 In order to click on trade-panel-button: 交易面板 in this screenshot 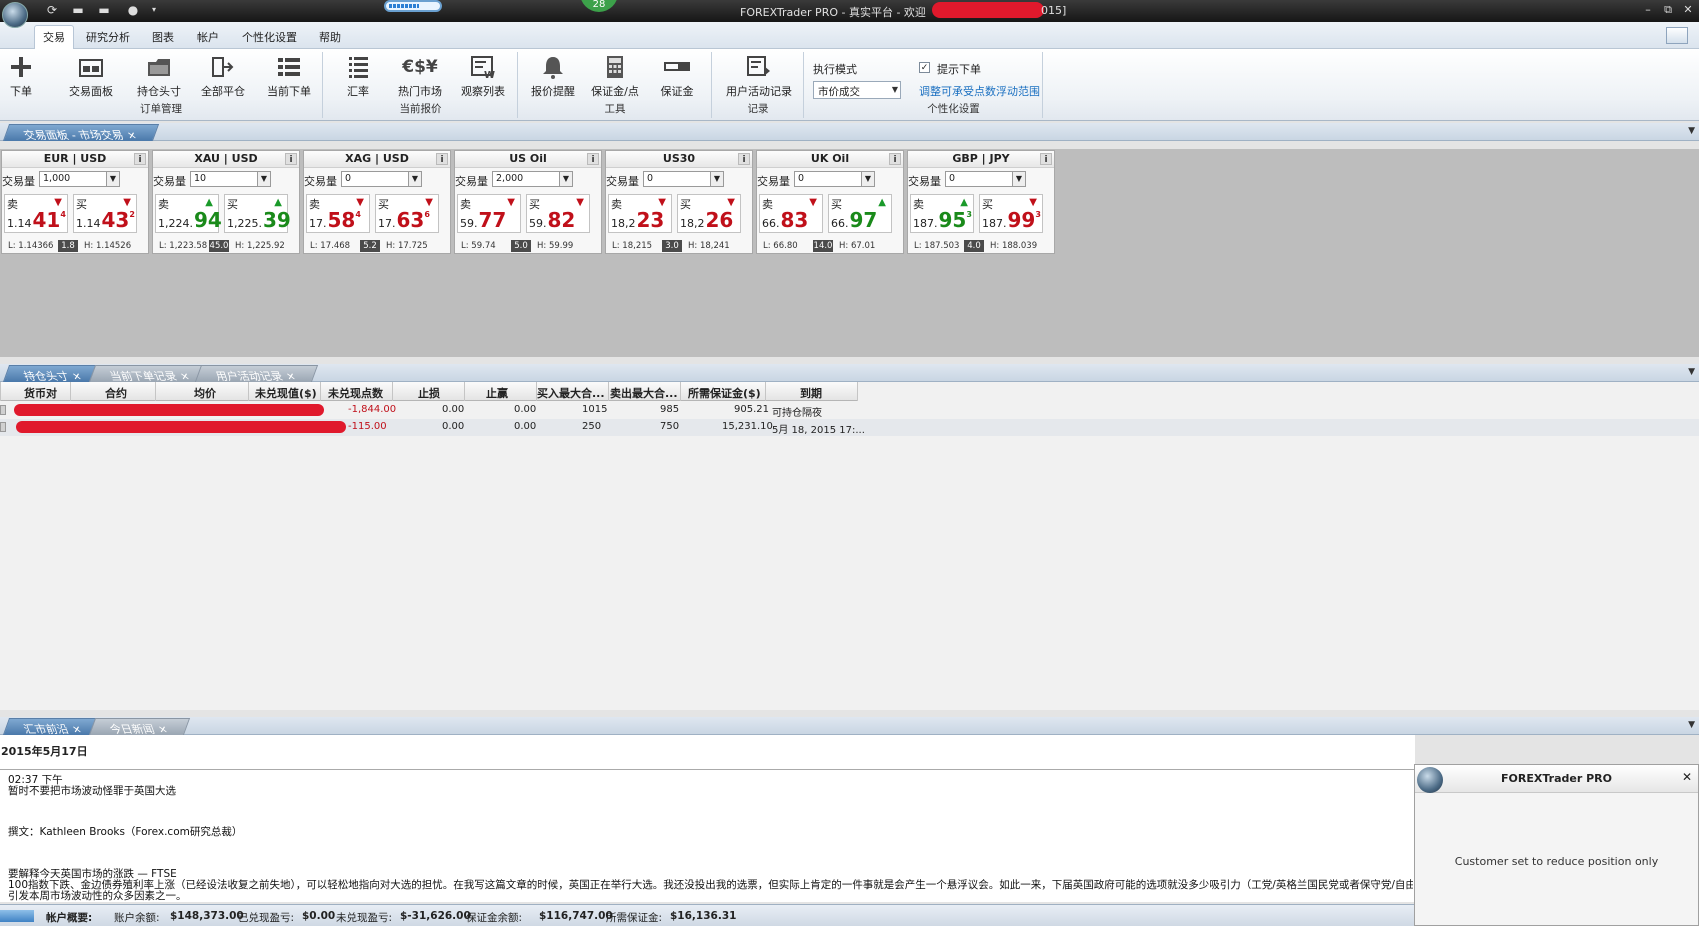, I will do `click(91, 76)`.